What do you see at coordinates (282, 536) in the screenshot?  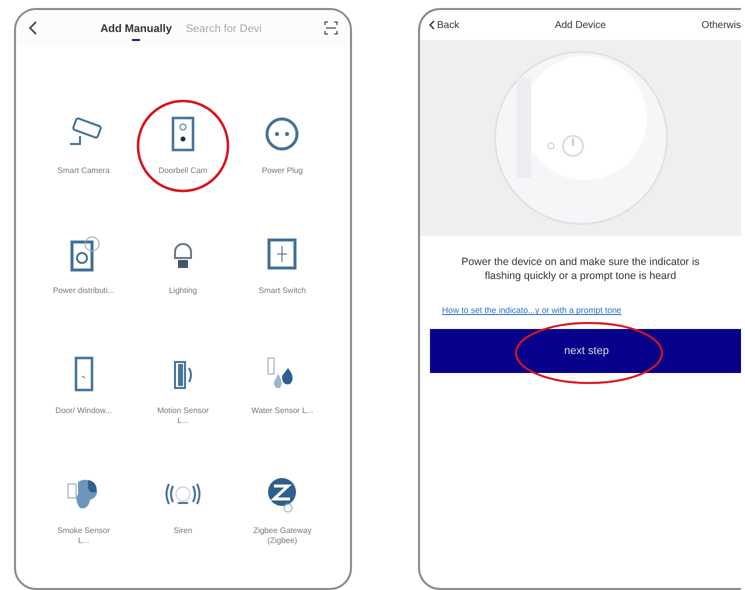 I see `device-label: Zigbee Gateway (Zigbee)` at bounding box center [282, 536].